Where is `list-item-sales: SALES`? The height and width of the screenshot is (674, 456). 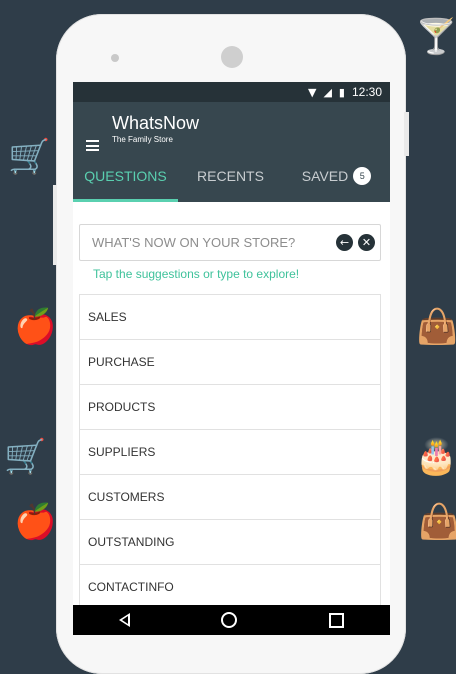
list-item-sales: SALES is located at coordinates (230, 317).